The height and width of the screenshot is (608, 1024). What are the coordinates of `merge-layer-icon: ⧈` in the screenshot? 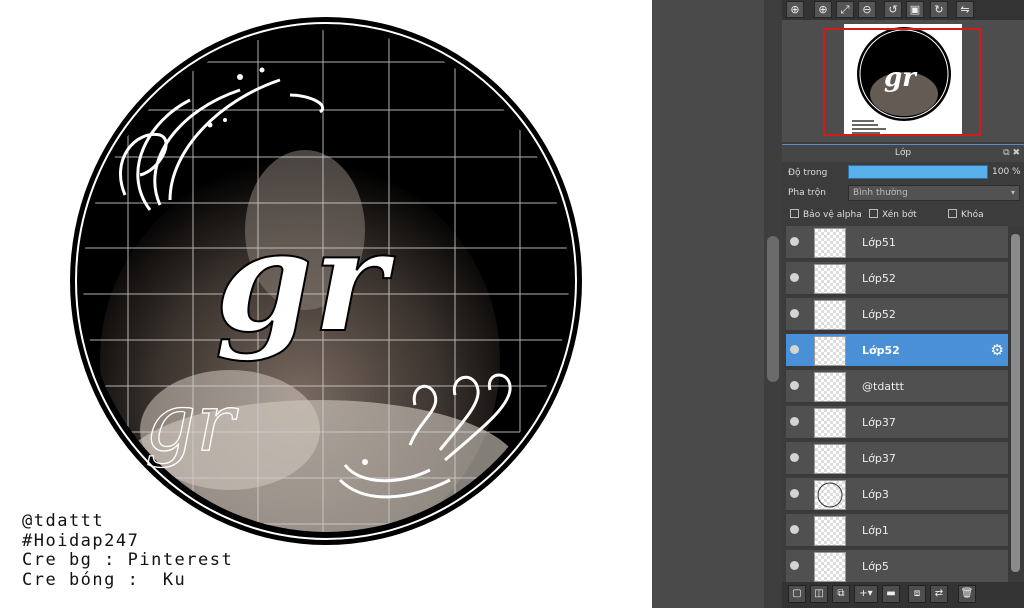 It's located at (917, 594).